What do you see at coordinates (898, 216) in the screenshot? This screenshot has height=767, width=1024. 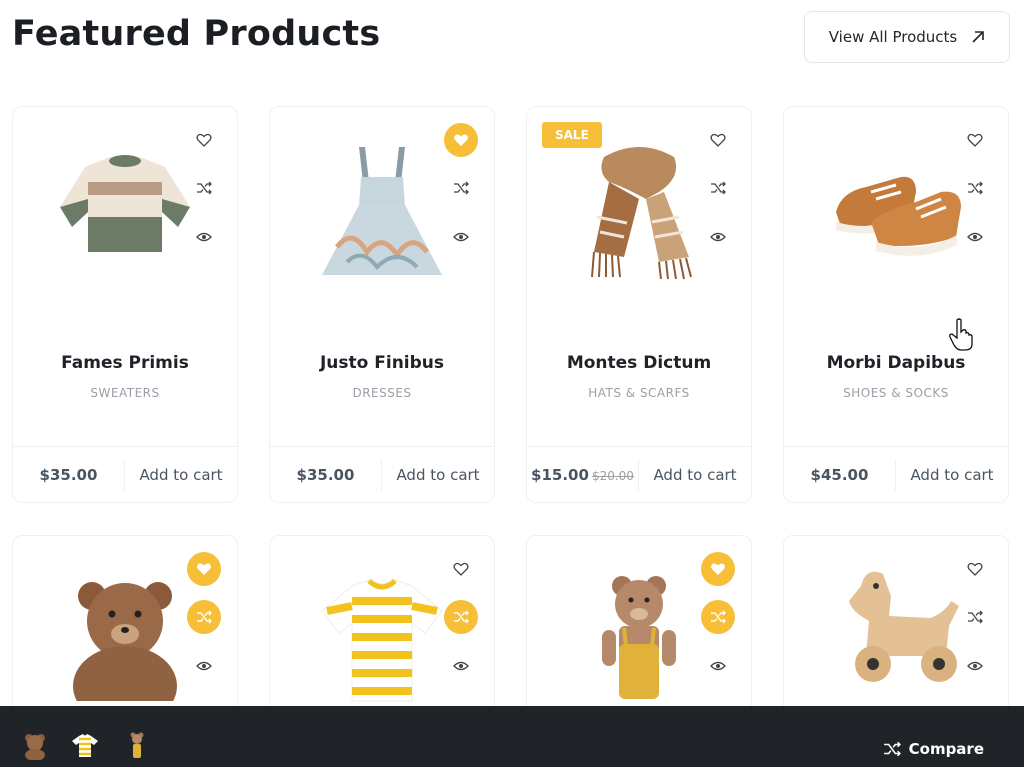 I see `shoes-image` at bounding box center [898, 216].